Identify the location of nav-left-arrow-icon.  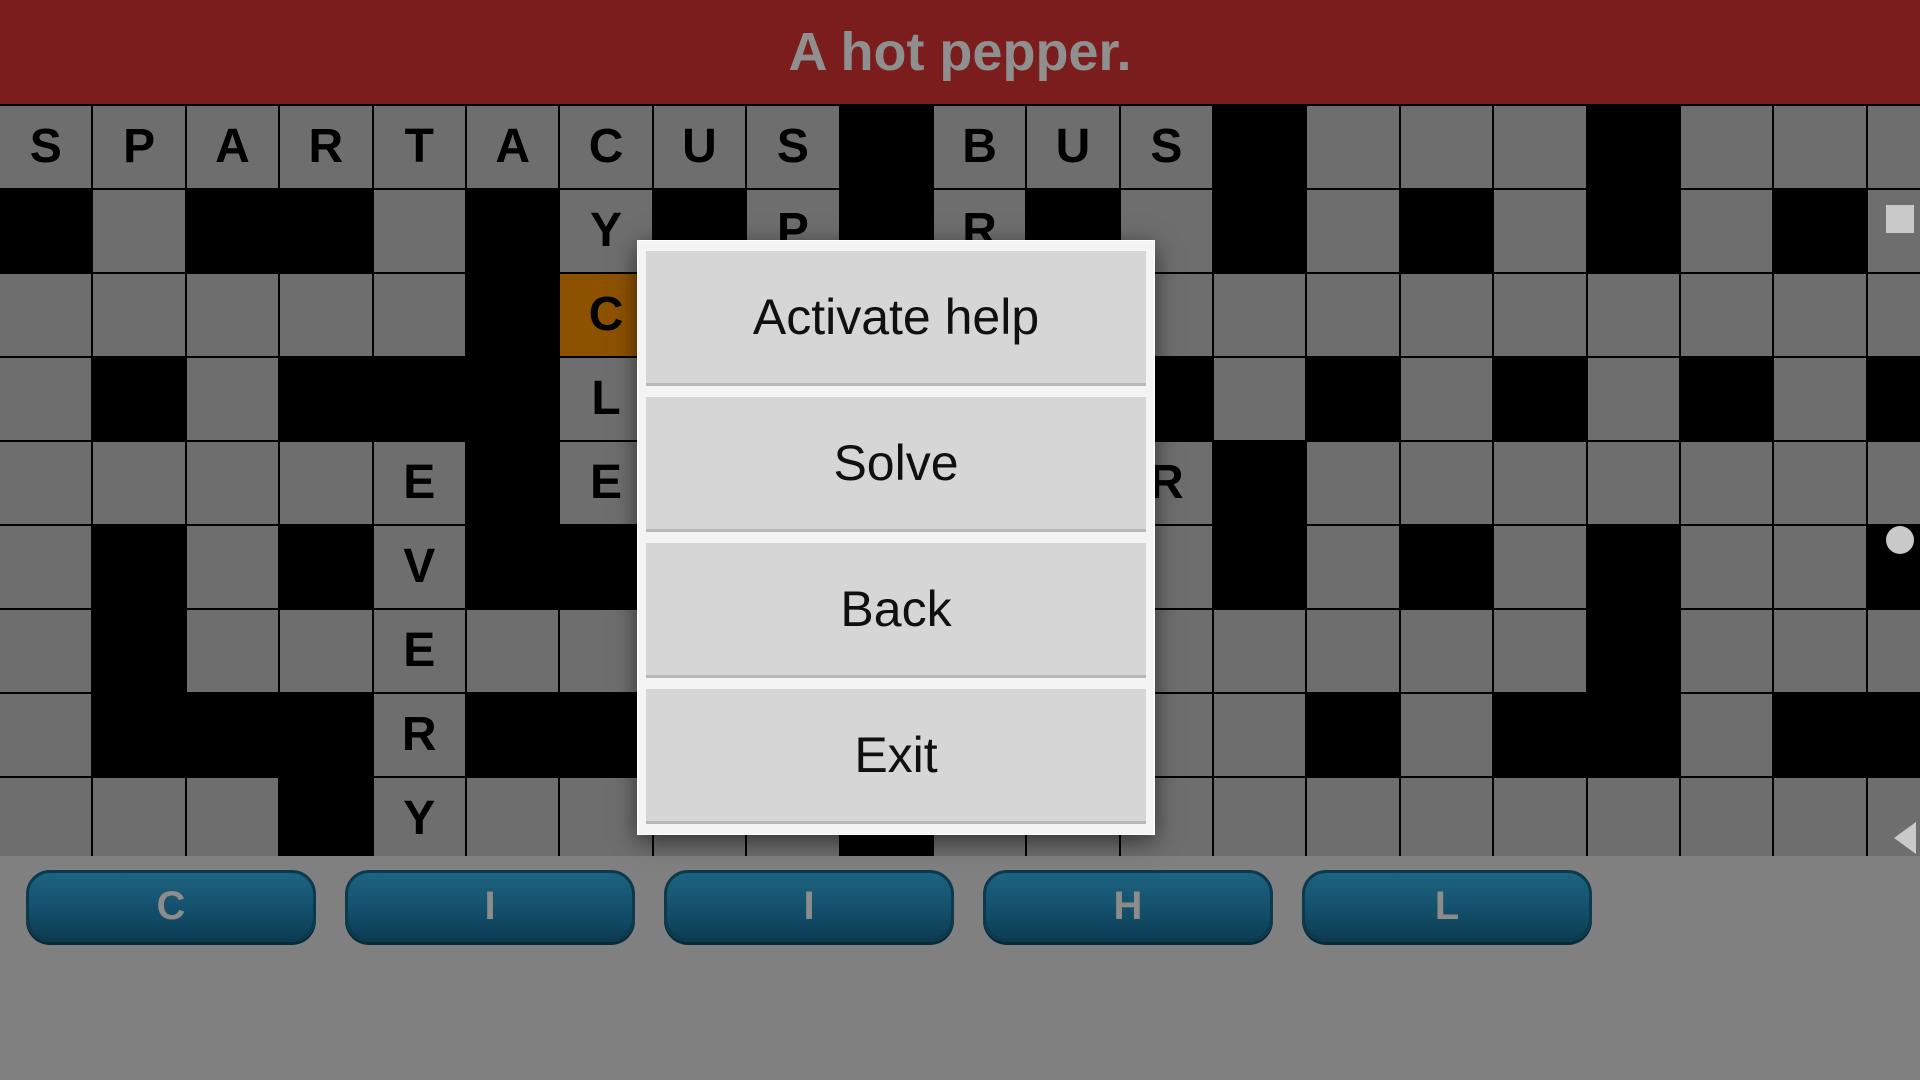
(1905, 838).